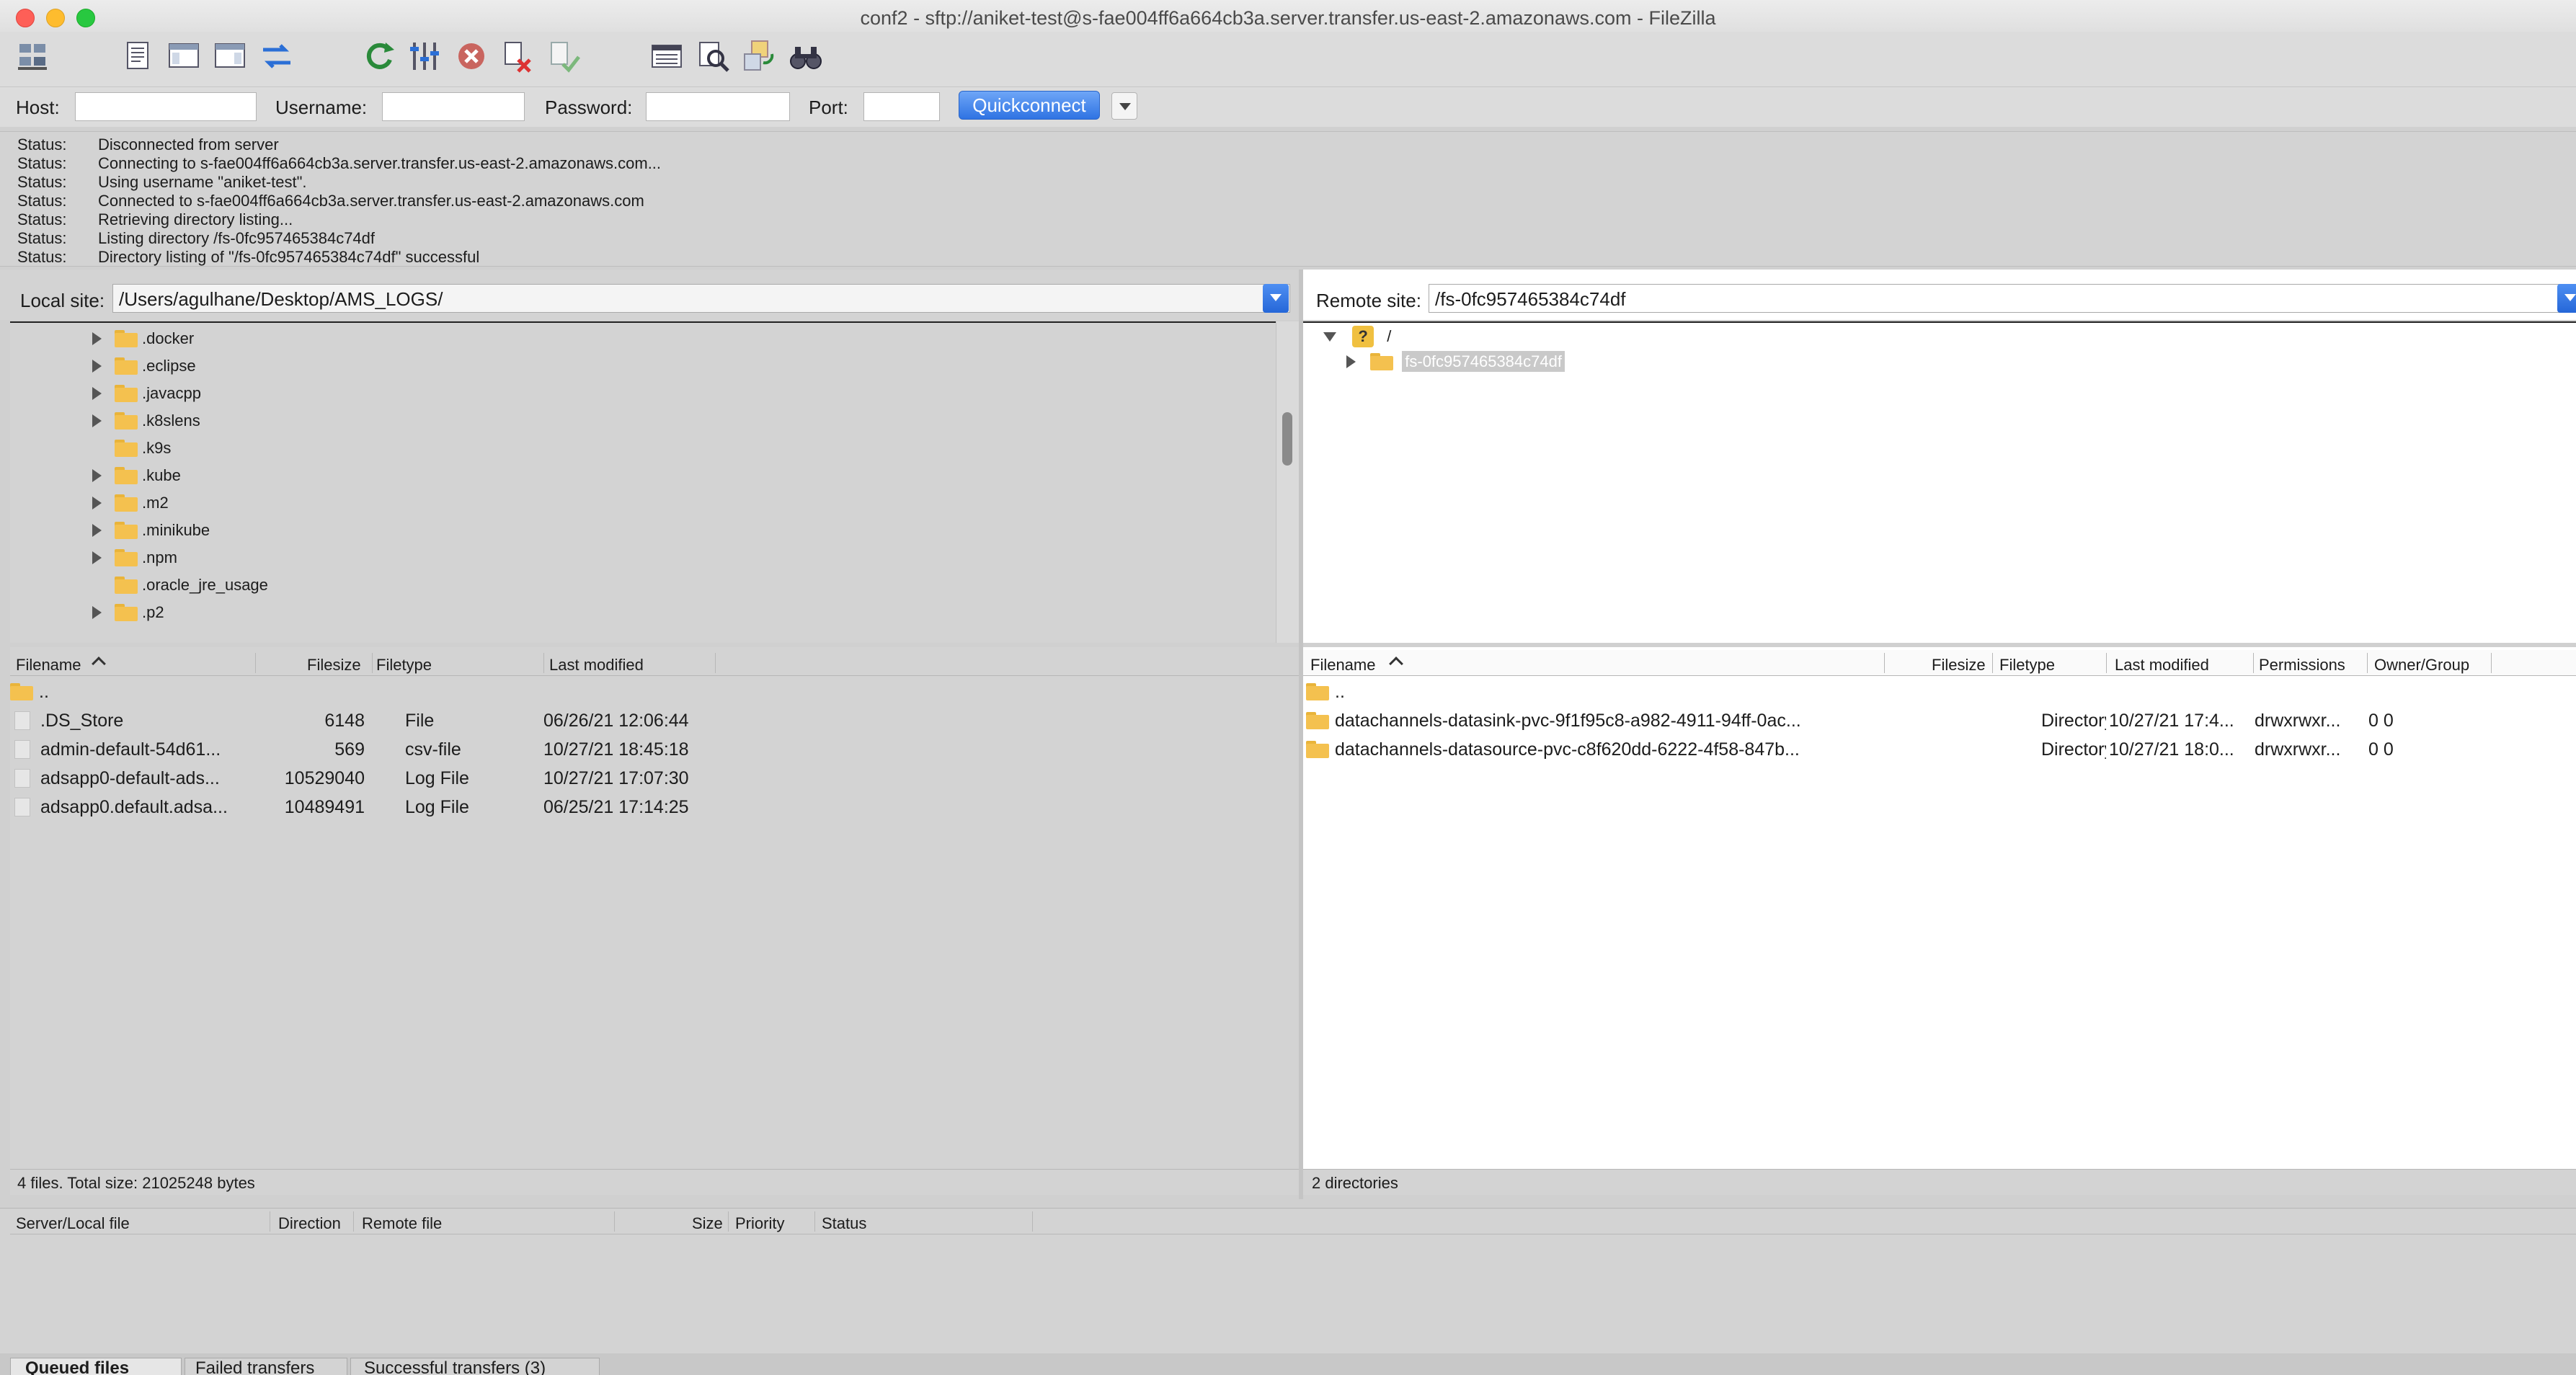  I want to click on local-tree-item: .docker, so click(143, 342).